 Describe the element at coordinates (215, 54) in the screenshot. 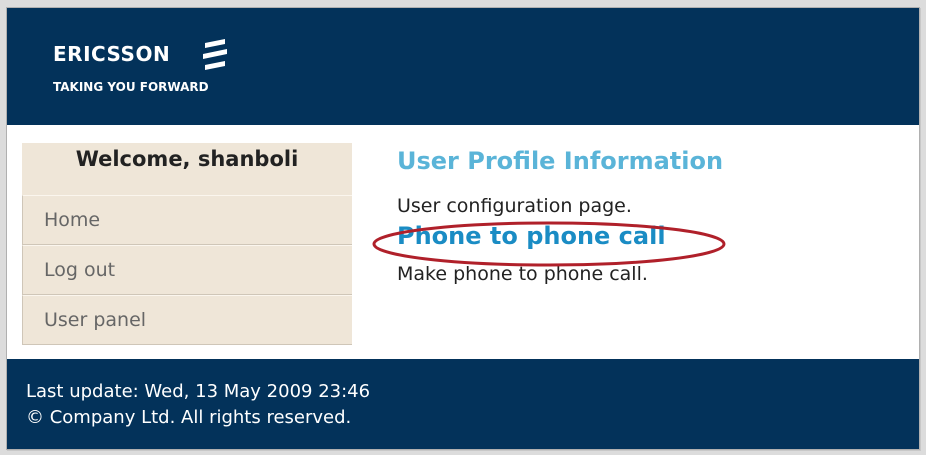

I see `ericsson-stripes-icon` at that location.